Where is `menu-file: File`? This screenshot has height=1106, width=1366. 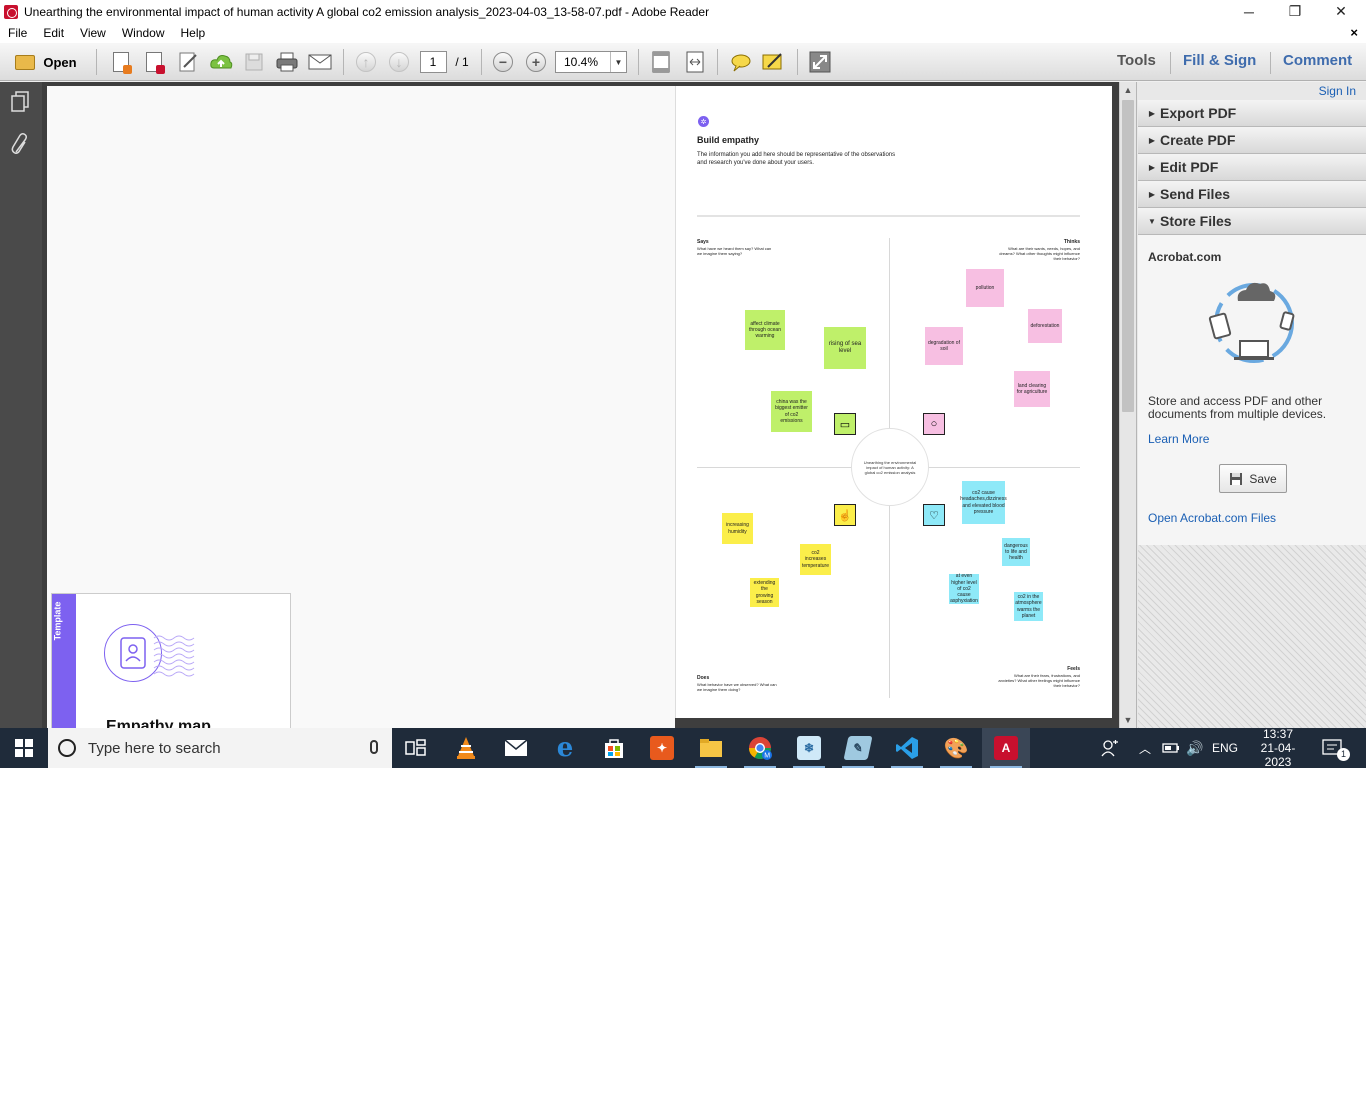
menu-file: File is located at coordinates (17, 33).